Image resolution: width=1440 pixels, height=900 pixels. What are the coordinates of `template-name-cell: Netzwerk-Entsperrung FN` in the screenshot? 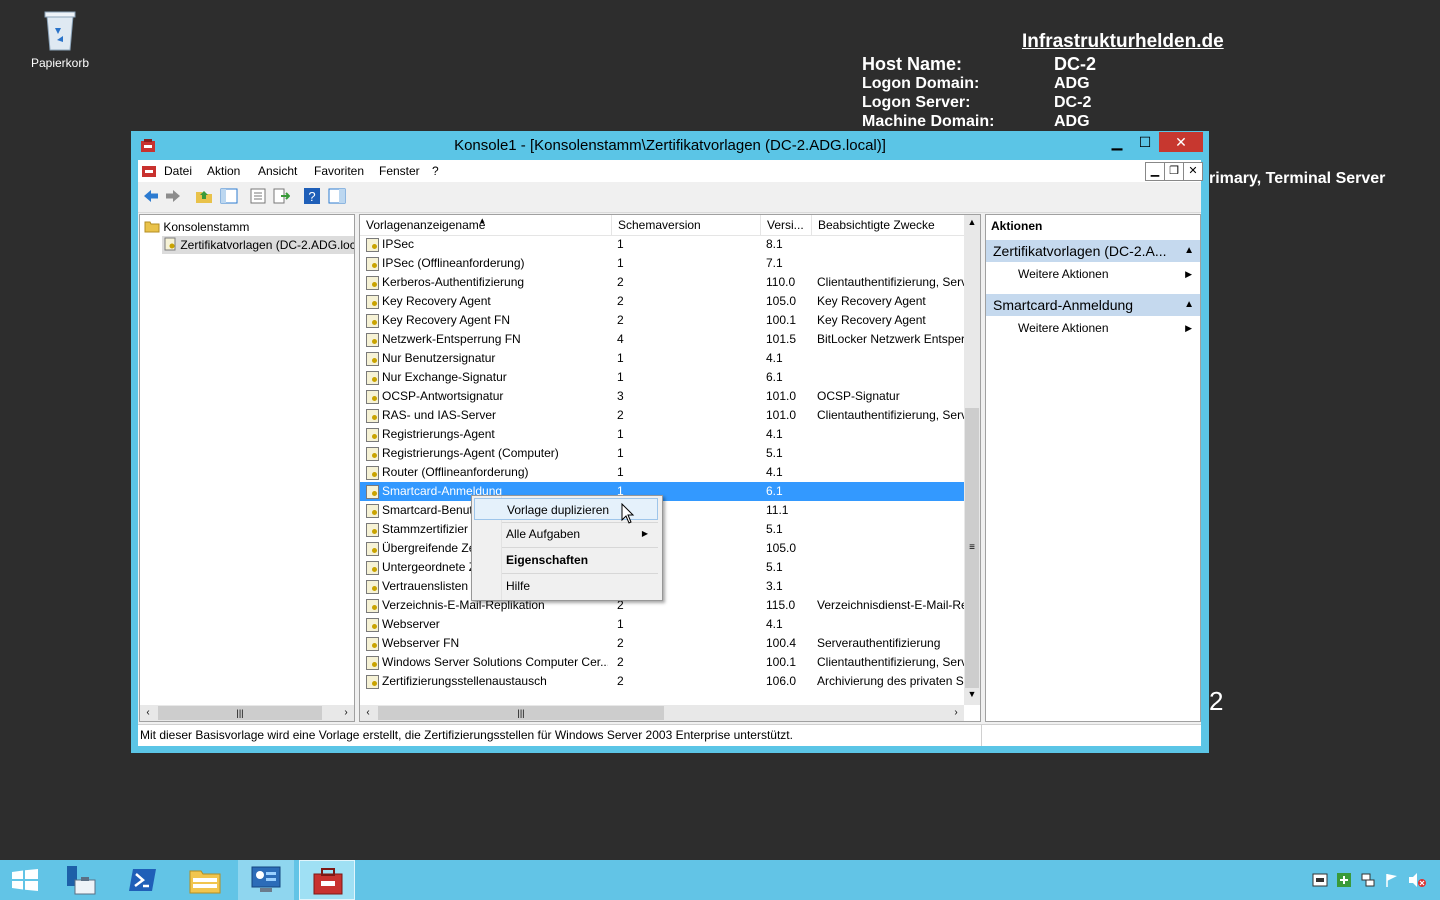 It's located at (451, 339).